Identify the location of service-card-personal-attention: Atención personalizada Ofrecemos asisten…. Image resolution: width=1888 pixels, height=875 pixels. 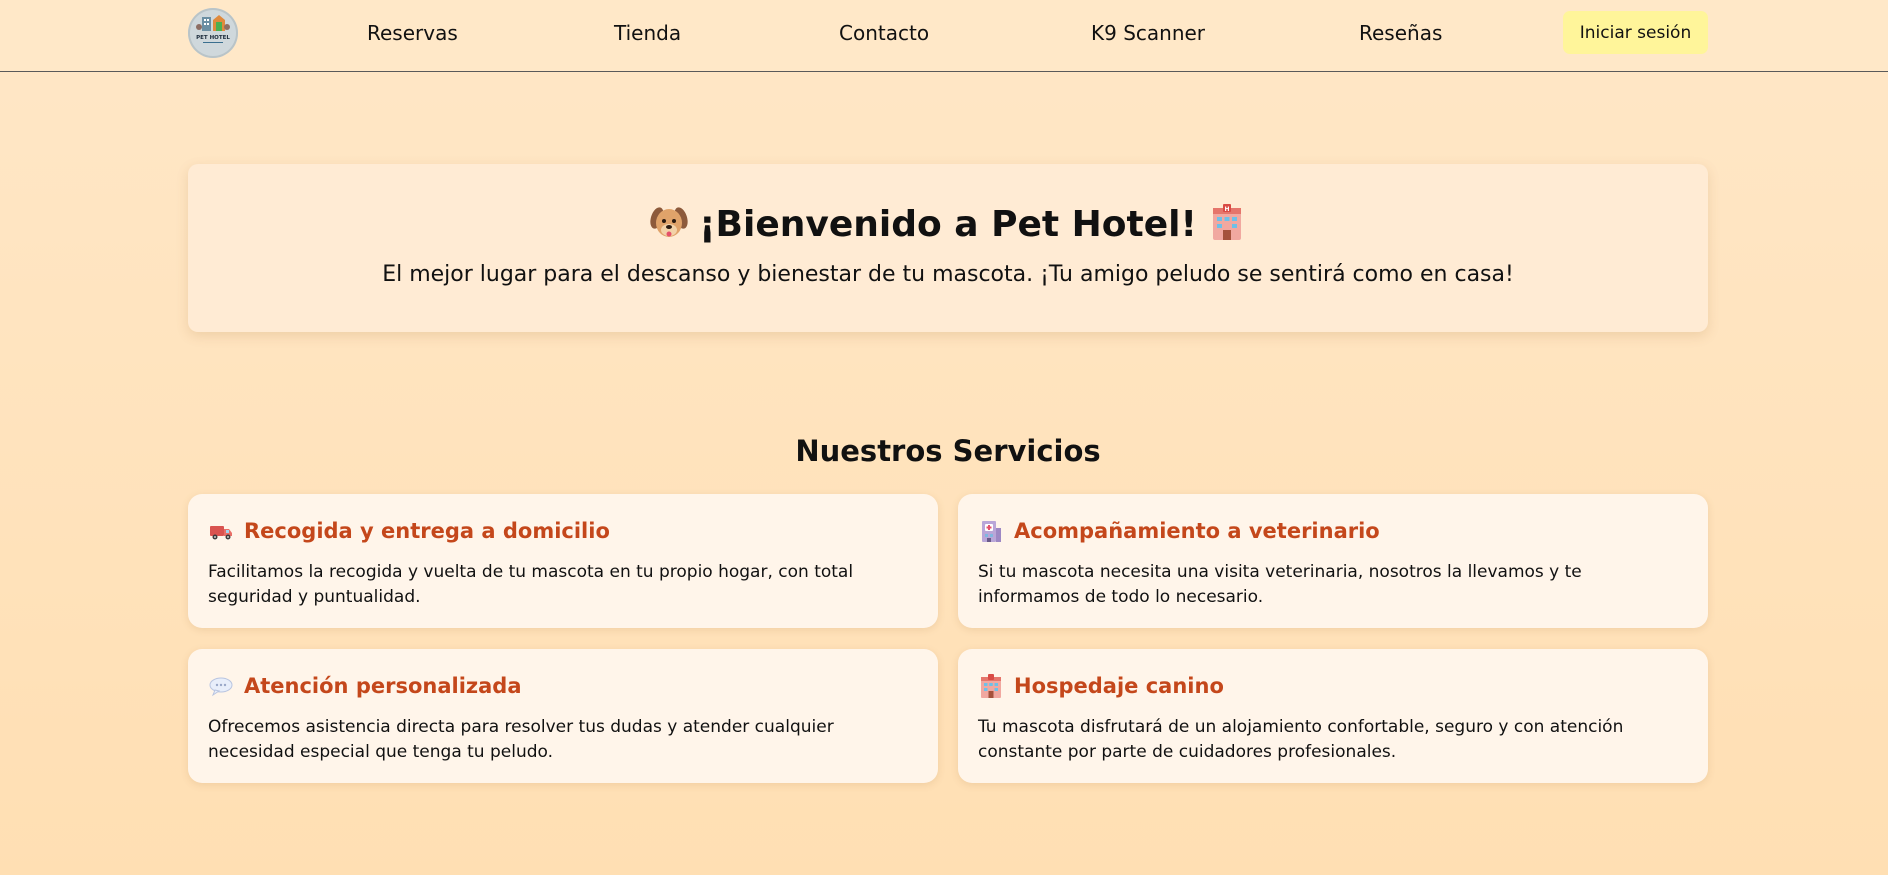
(563, 716).